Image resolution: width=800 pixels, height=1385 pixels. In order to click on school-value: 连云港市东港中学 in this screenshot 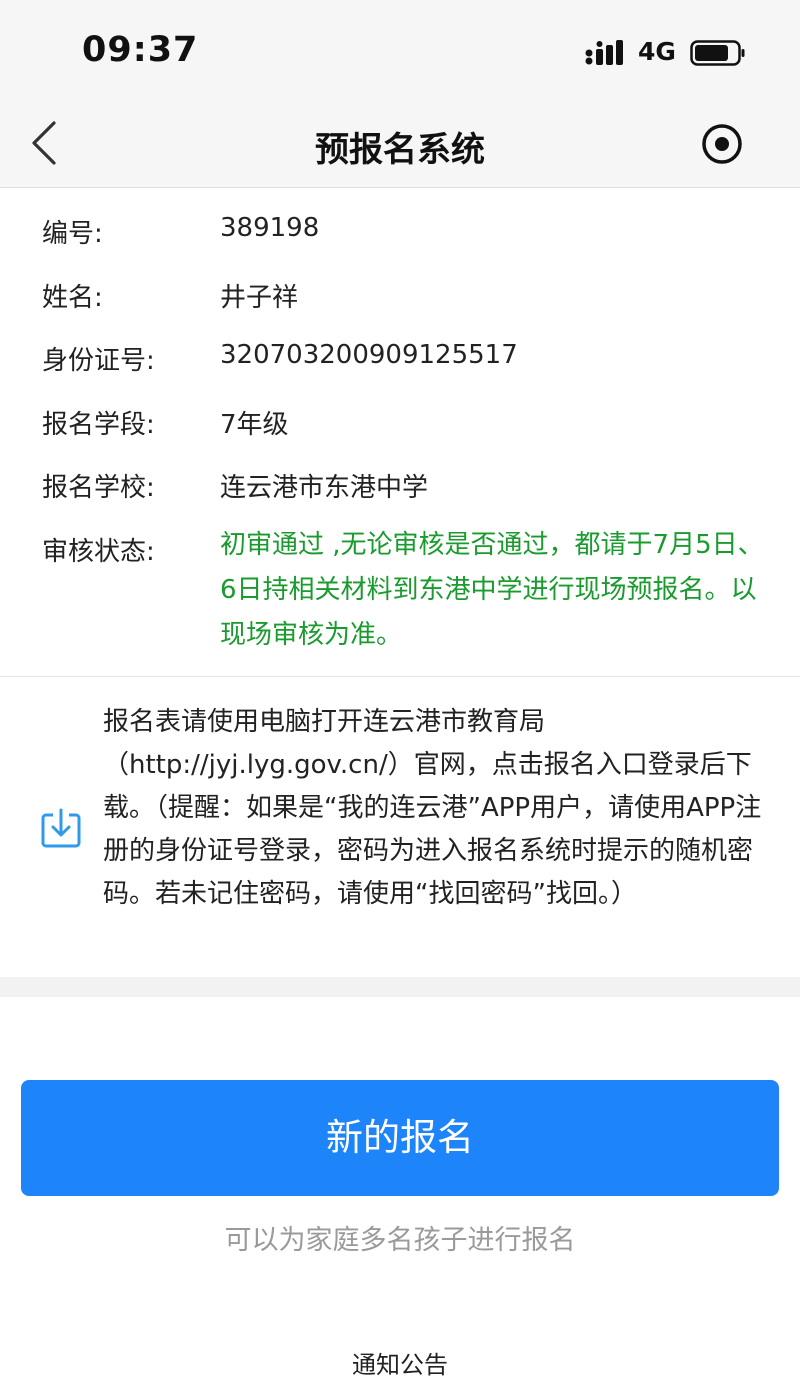, I will do `click(324, 488)`.